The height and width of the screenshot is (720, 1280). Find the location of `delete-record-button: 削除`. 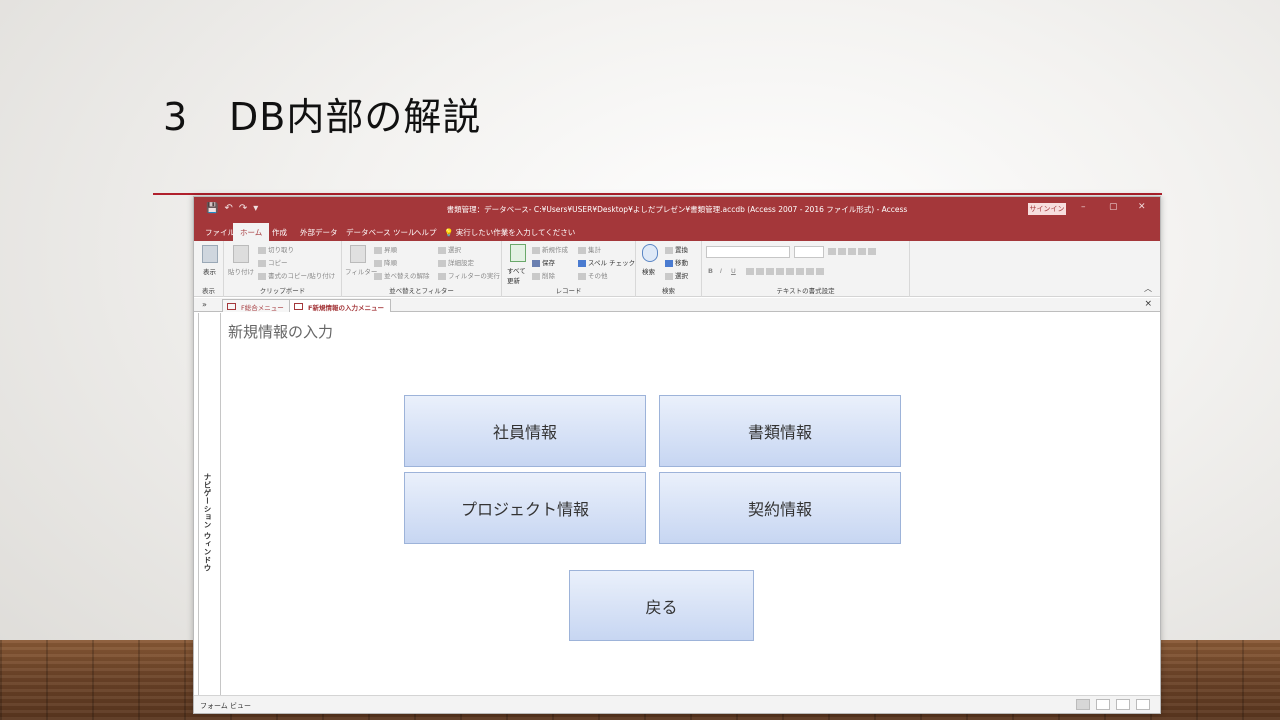

delete-record-button: 削除 is located at coordinates (543, 275).